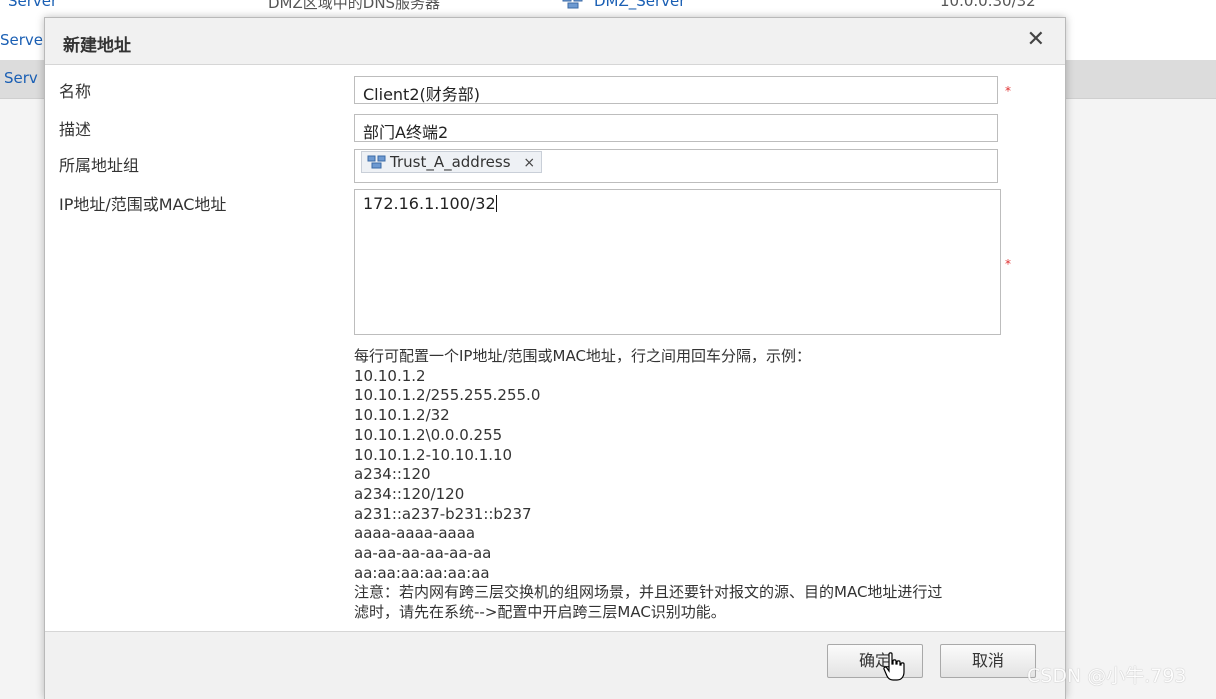 This screenshot has height=699, width=1216. What do you see at coordinates (988, 5) in the screenshot?
I see `row-address: 10.0.0.30/32` at bounding box center [988, 5].